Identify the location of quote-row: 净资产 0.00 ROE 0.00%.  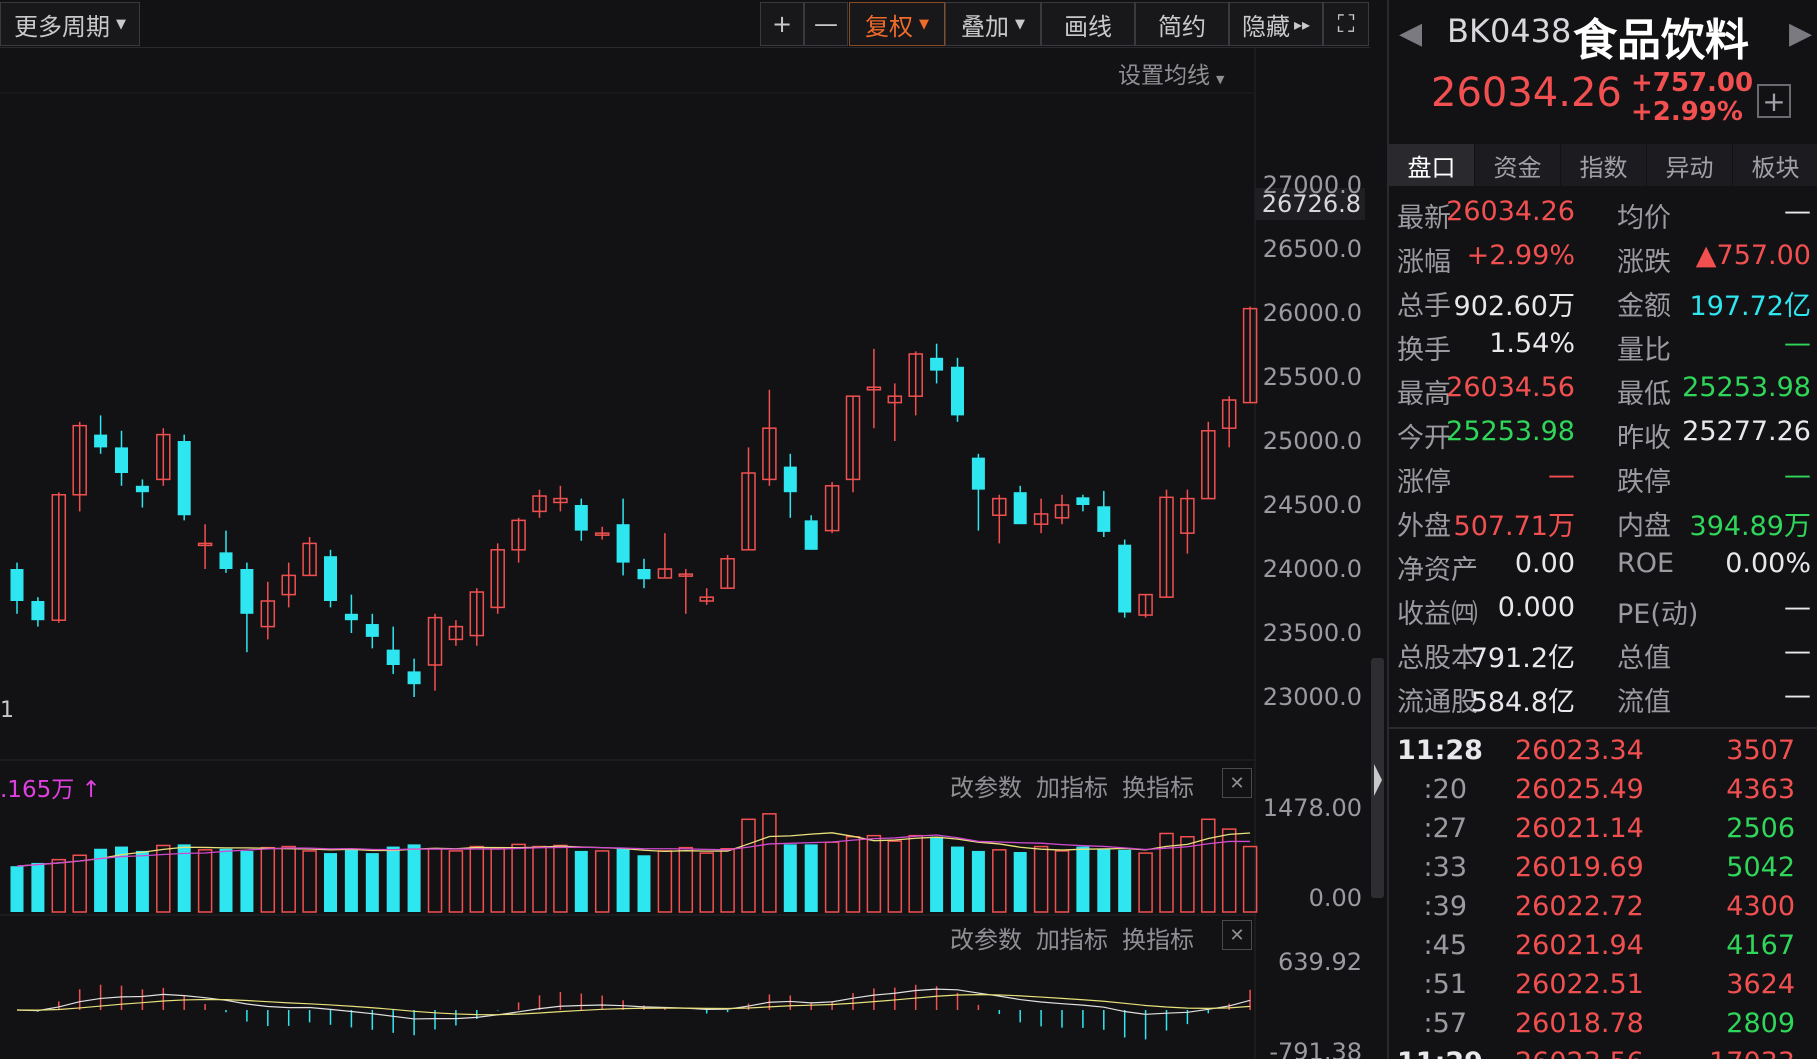
(1603, 566).